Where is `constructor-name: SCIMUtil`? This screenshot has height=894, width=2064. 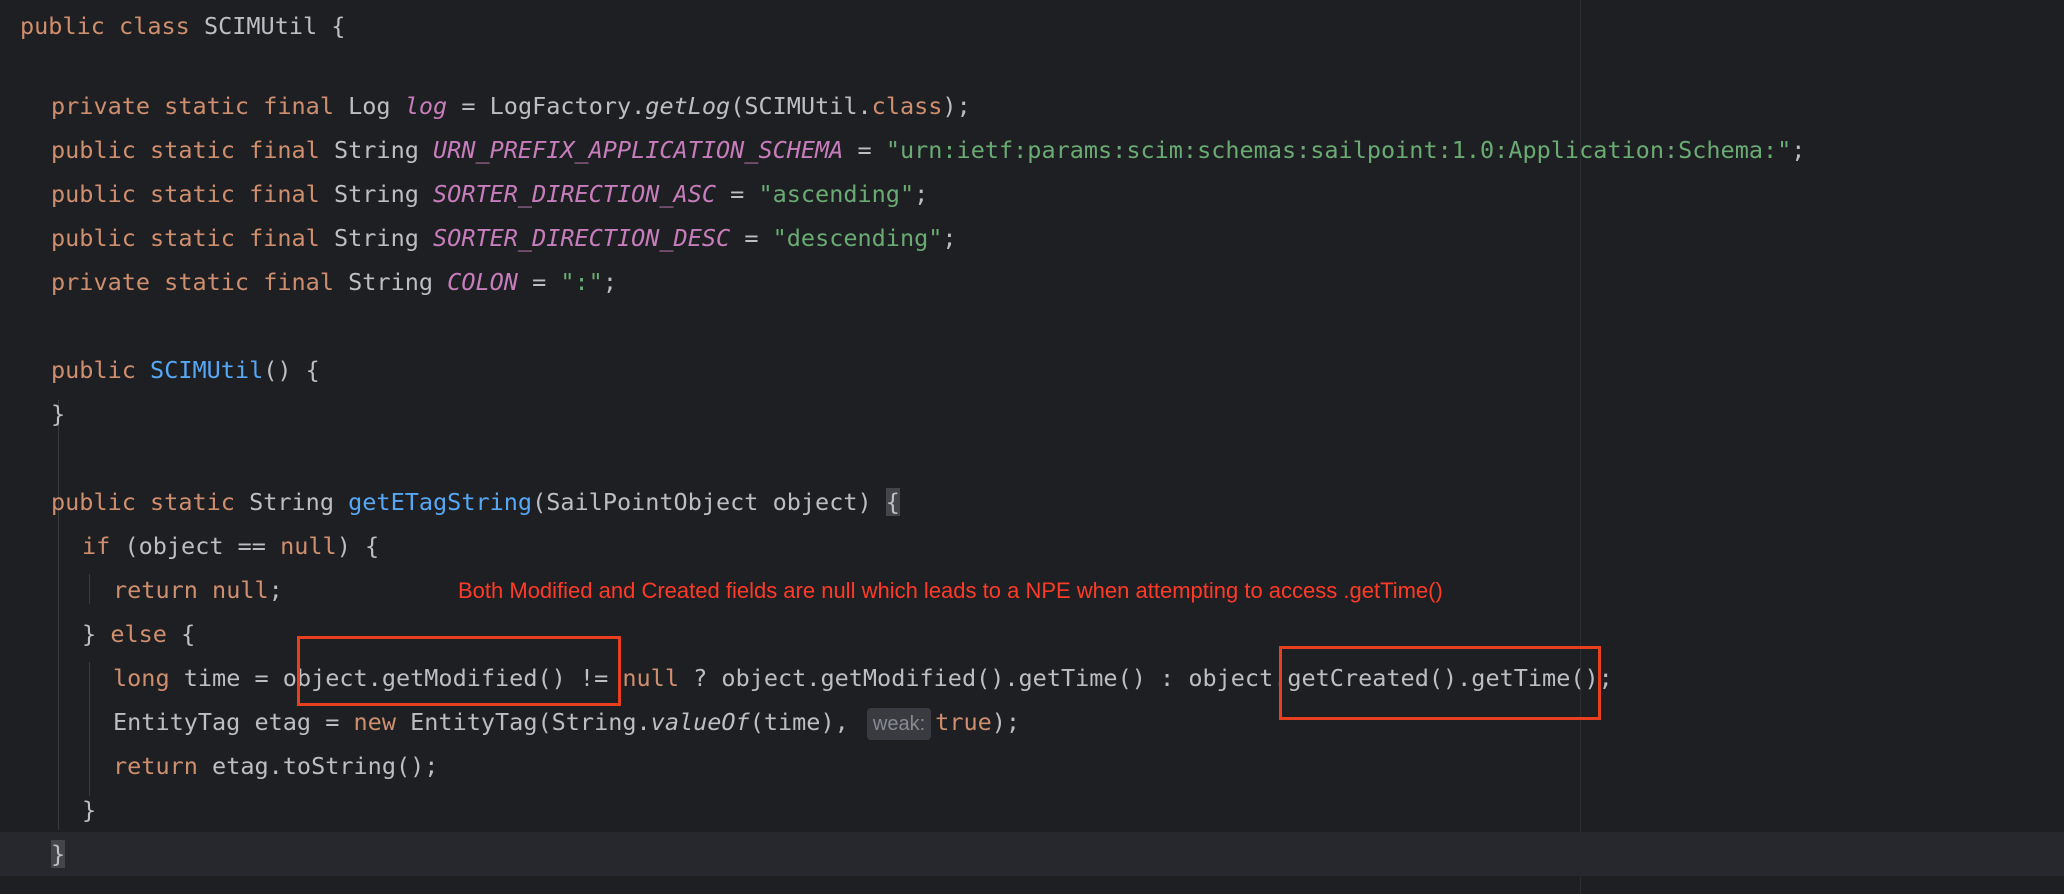 constructor-name: SCIMUtil is located at coordinates (207, 370).